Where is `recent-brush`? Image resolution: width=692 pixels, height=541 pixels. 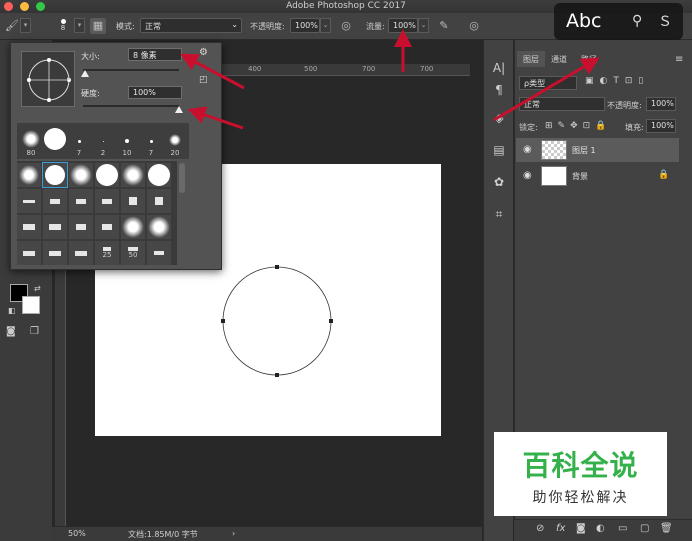
recent-brush is located at coordinates (55, 141).